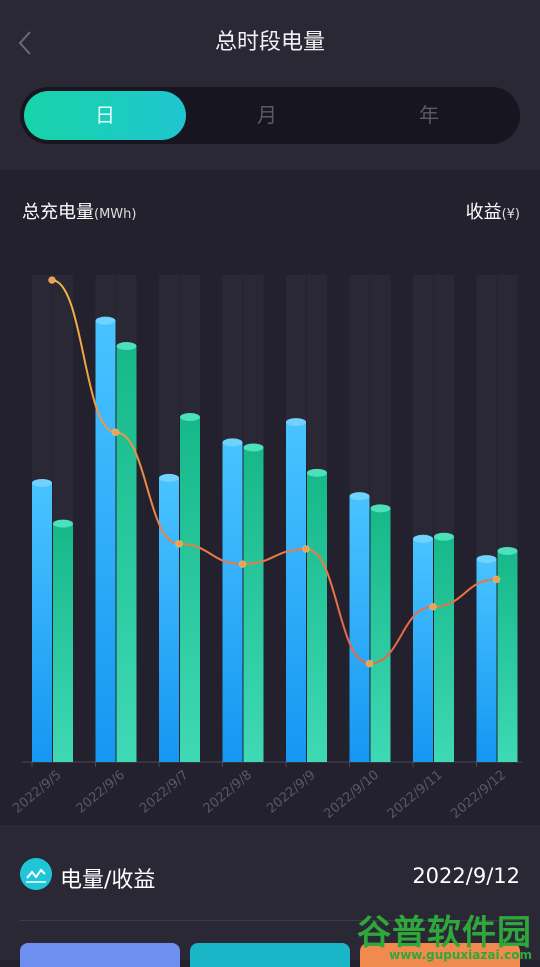  Describe the element at coordinates (267, 115) in the screenshot. I see `tab-month: 月` at that location.